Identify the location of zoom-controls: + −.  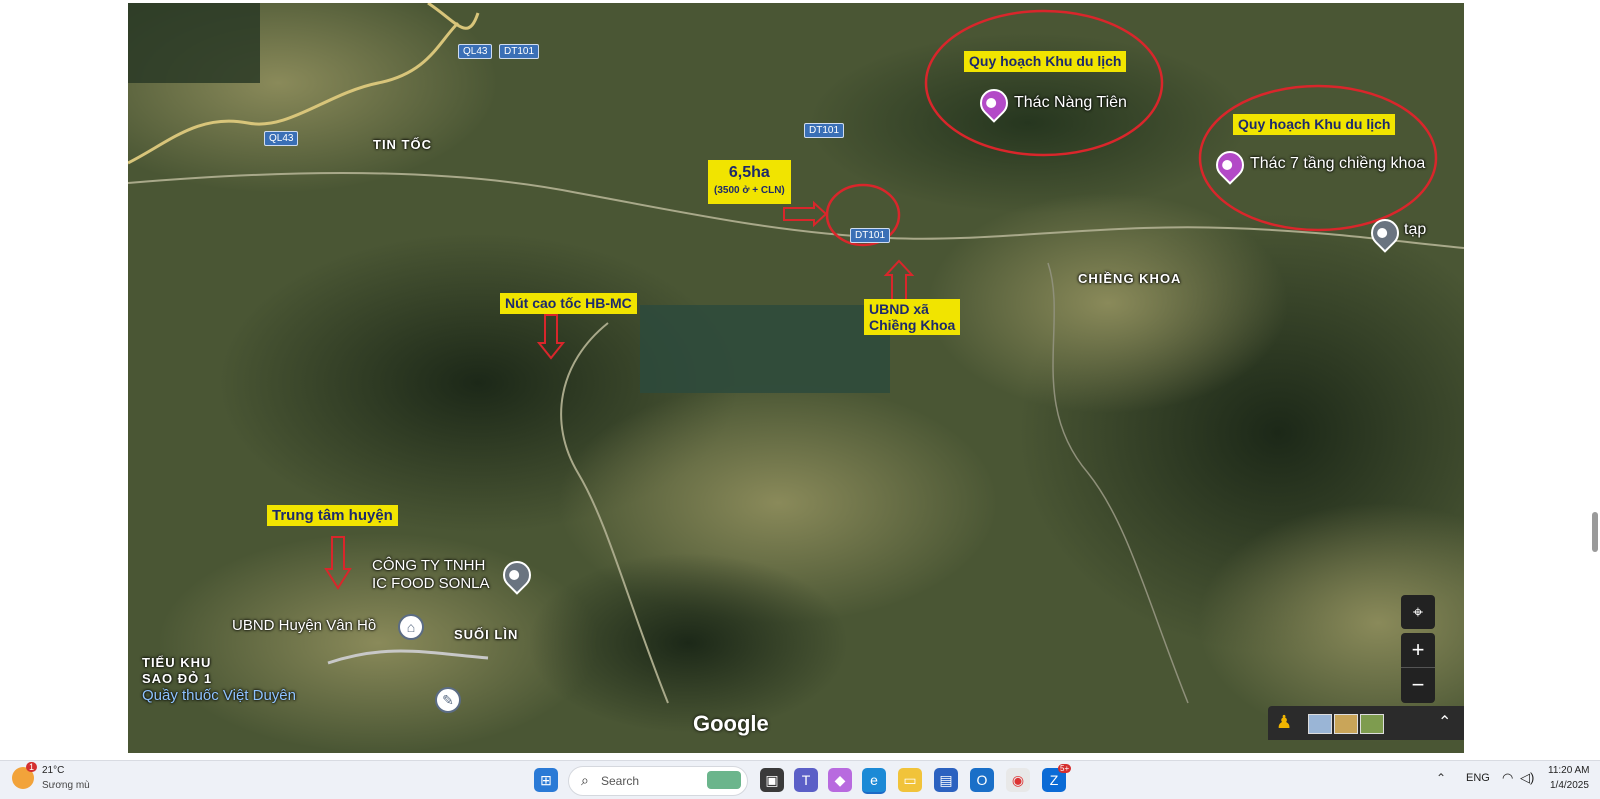
(1418, 668).